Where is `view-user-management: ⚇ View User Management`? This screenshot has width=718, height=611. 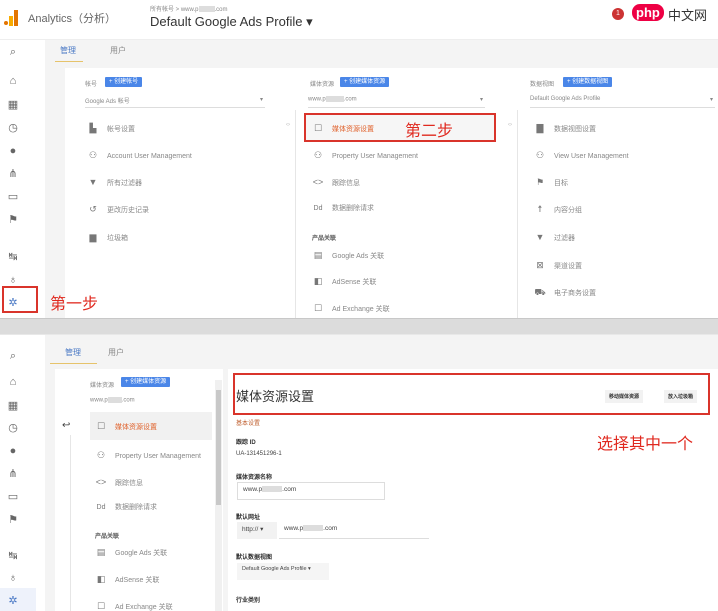 view-user-management: ⚇ View User Management is located at coordinates (580, 155).